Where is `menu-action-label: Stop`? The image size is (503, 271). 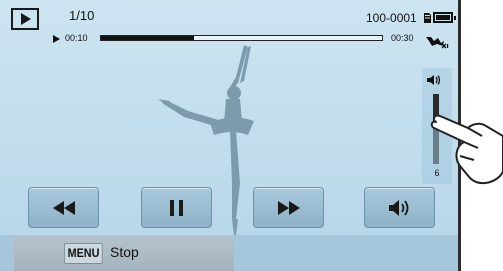
menu-action-label: Stop is located at coordinates (124, 252).